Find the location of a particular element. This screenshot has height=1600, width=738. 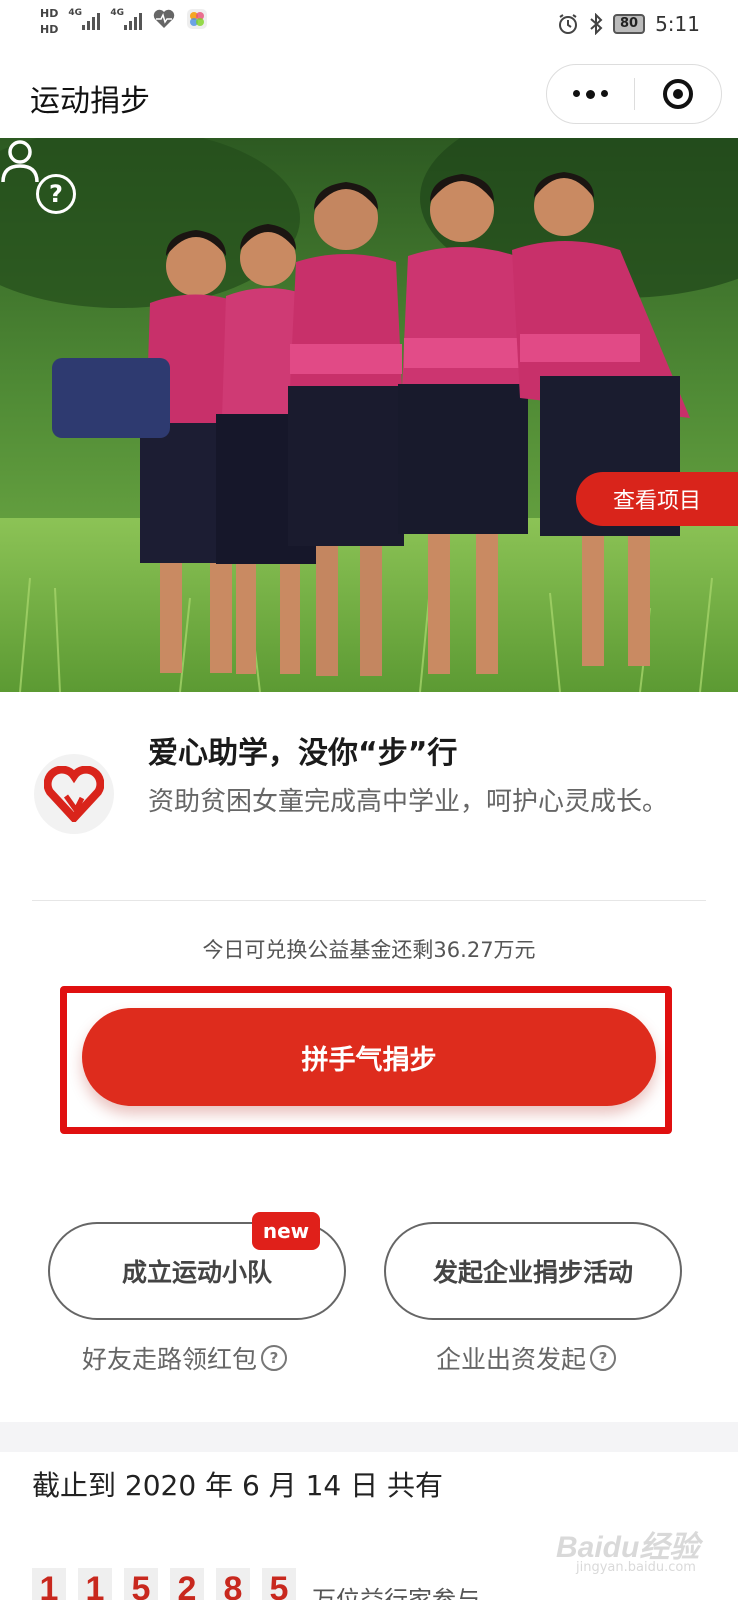

new-badge: new is located at coordinates (286, 1231).